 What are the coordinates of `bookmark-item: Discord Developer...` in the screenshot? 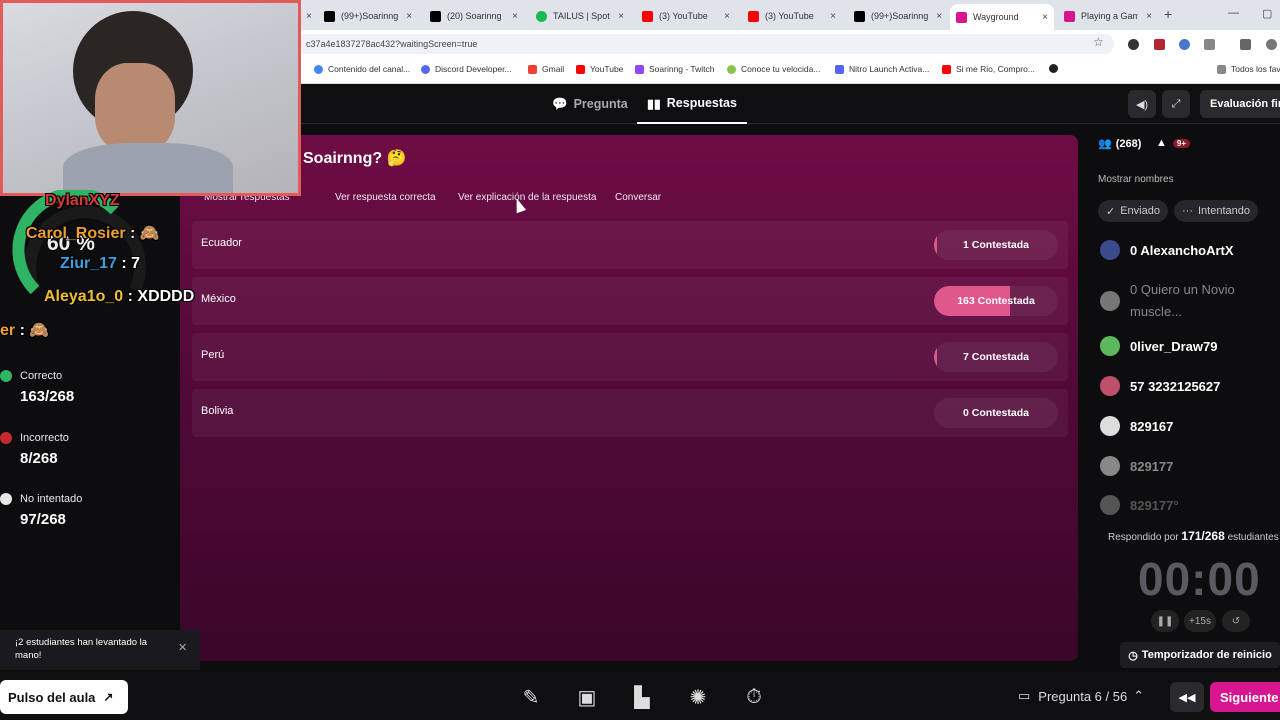 It's located at (466, 69).